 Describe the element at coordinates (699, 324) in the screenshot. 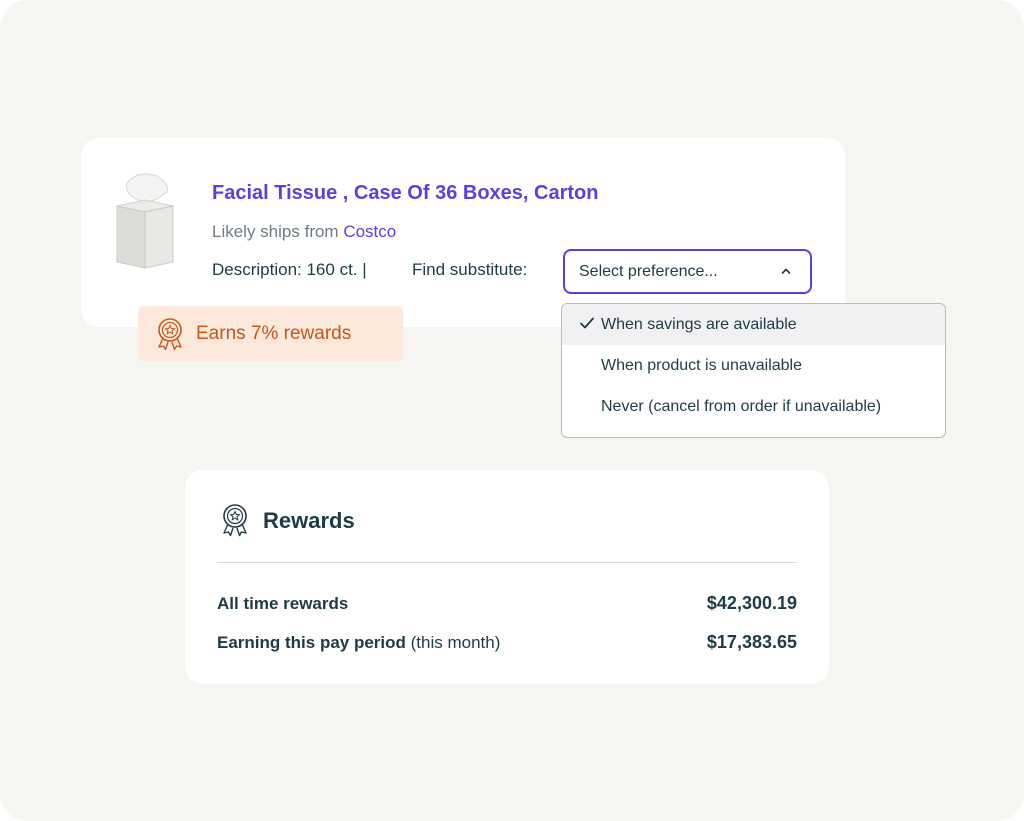

I see `menu-item-label: When savings are available` at that location.